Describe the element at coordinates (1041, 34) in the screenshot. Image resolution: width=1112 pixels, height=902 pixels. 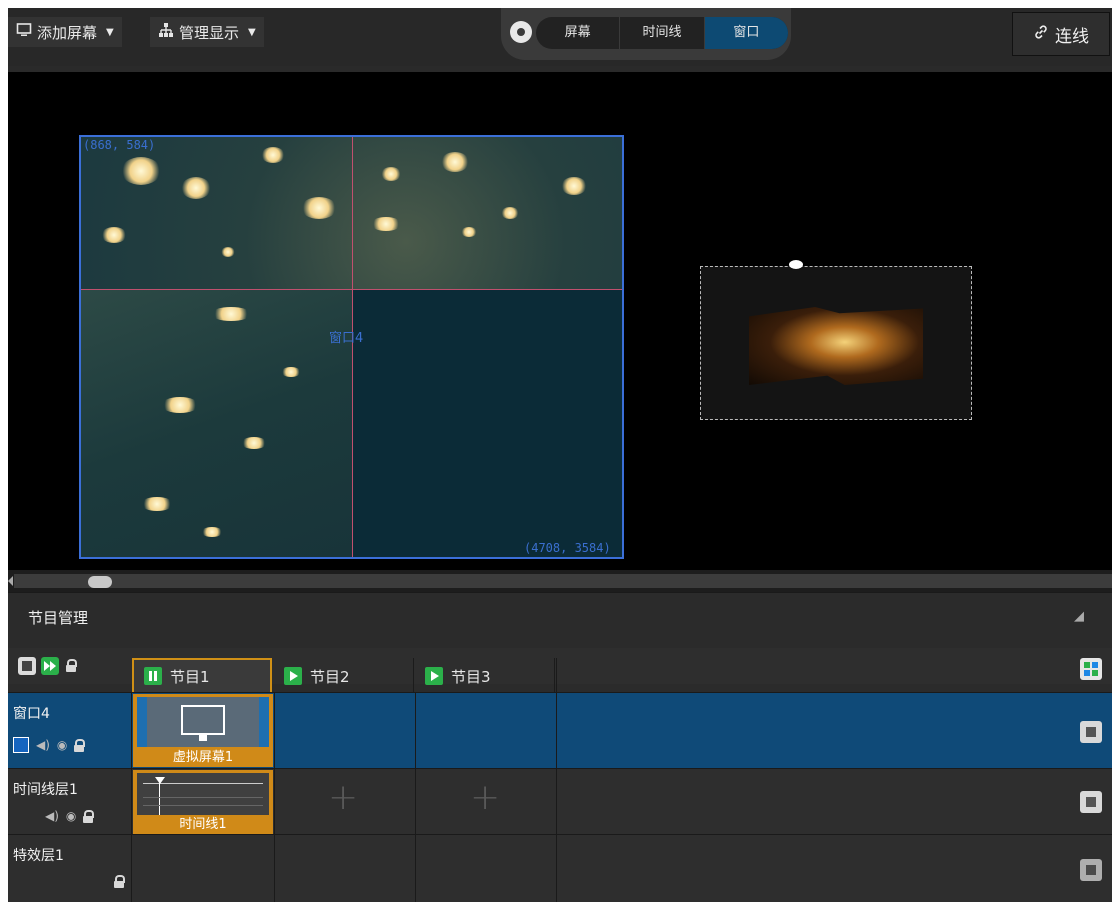
I see `link-icon` at that location.